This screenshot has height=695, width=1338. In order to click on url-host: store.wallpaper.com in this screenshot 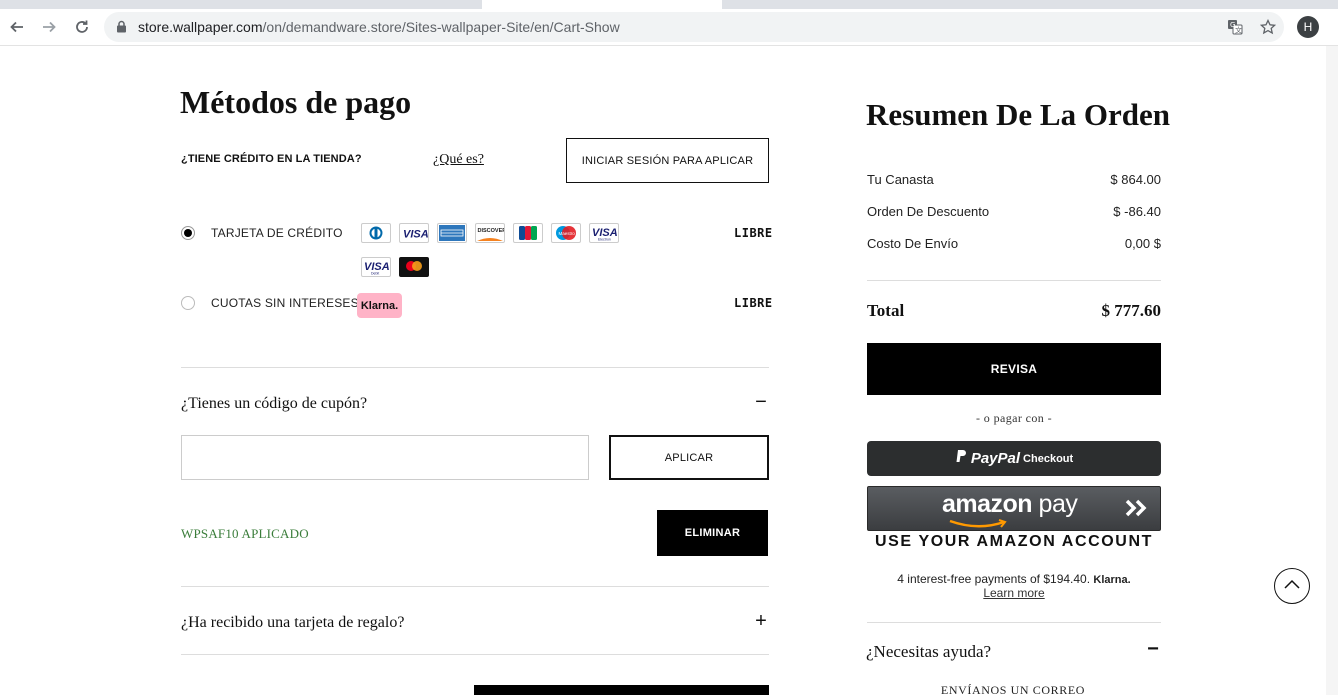, I will do `click(200, 27)`.